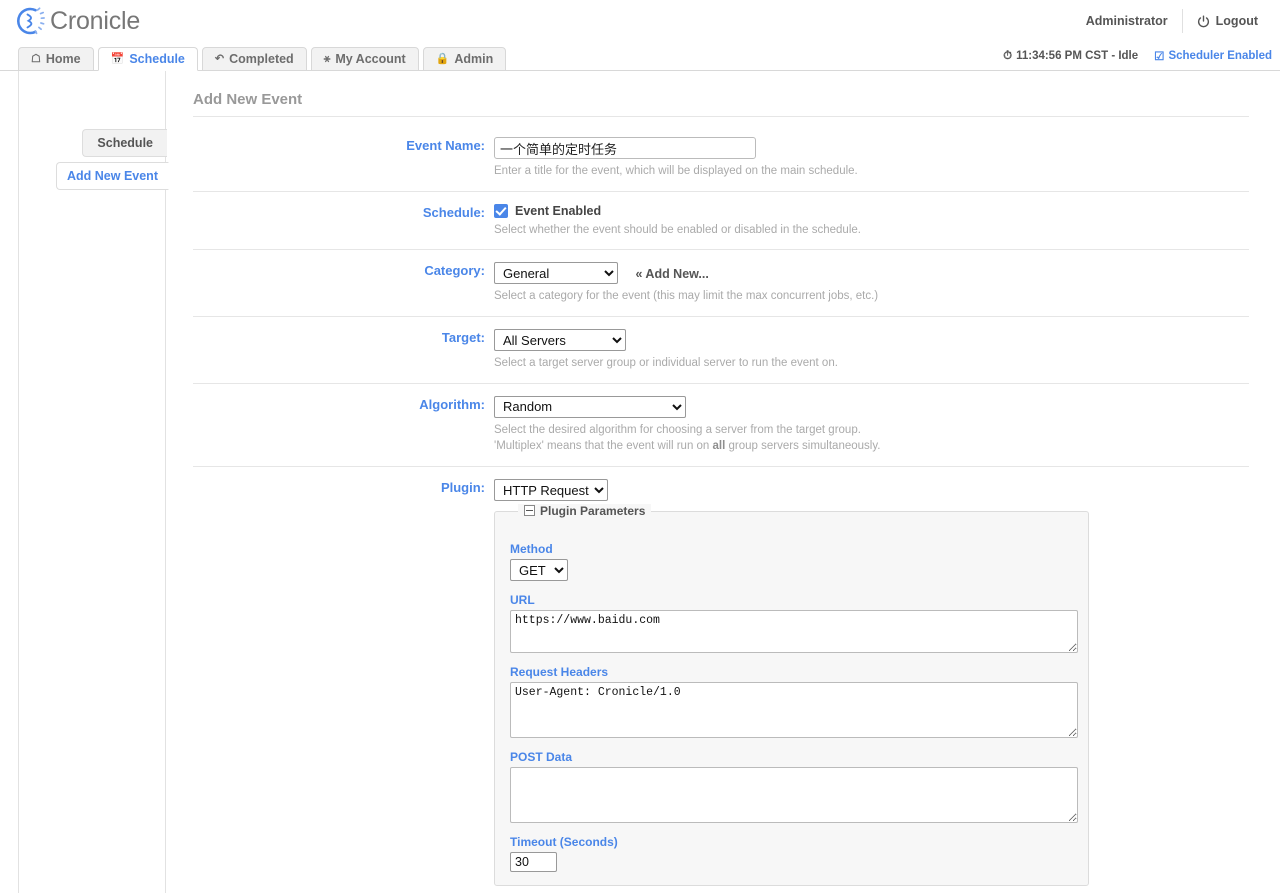  Describe the element at coordinates (445, 145) in the screenshot. I see `event-name-label: Event Name:` at that location.